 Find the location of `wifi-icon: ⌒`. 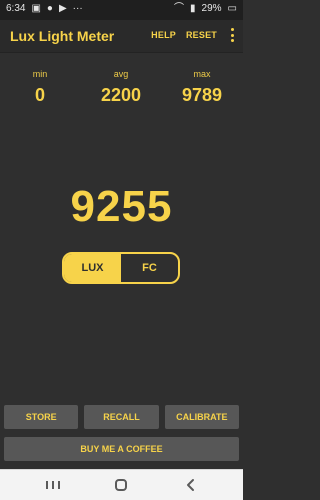

wifi-icon: ⌒ is located at coordinates (179, 8).